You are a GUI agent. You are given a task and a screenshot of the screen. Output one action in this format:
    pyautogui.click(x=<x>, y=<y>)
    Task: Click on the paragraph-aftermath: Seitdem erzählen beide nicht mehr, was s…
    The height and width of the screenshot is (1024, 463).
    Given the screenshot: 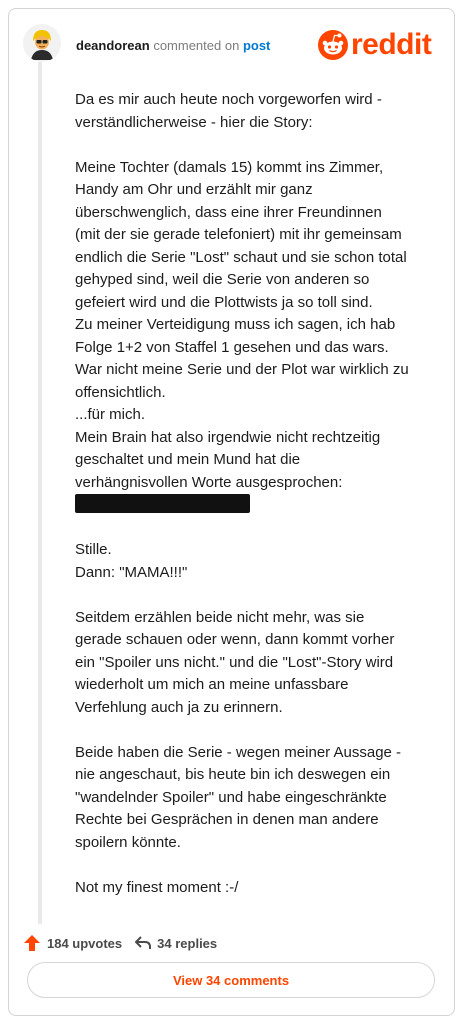 What is the action you would take?
    pyautogui.click(x=255, y=663)
    